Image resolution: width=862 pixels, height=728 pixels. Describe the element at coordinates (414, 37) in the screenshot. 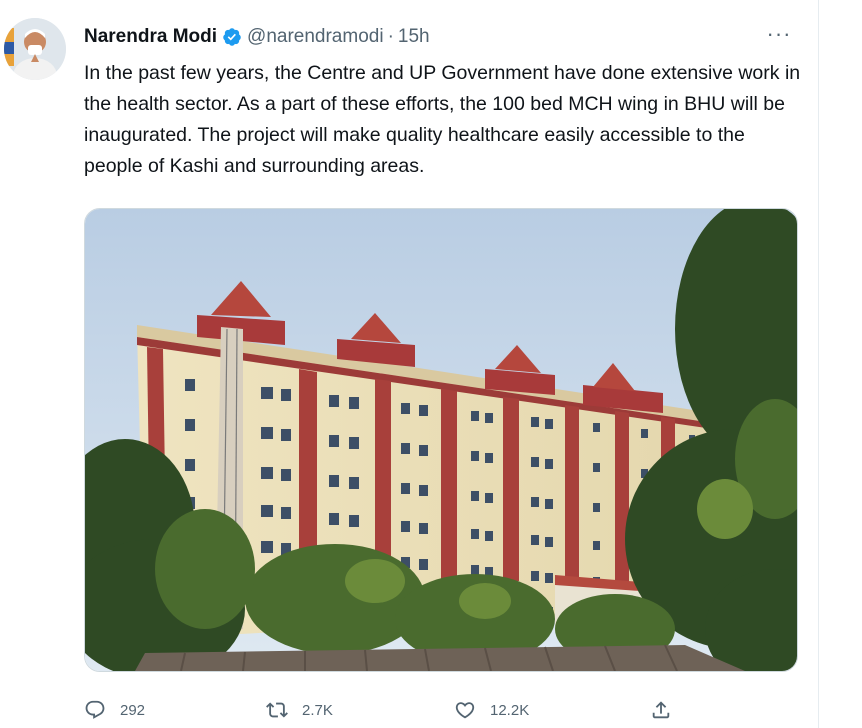

I see `tweet-timestamp: 15h` at that location.